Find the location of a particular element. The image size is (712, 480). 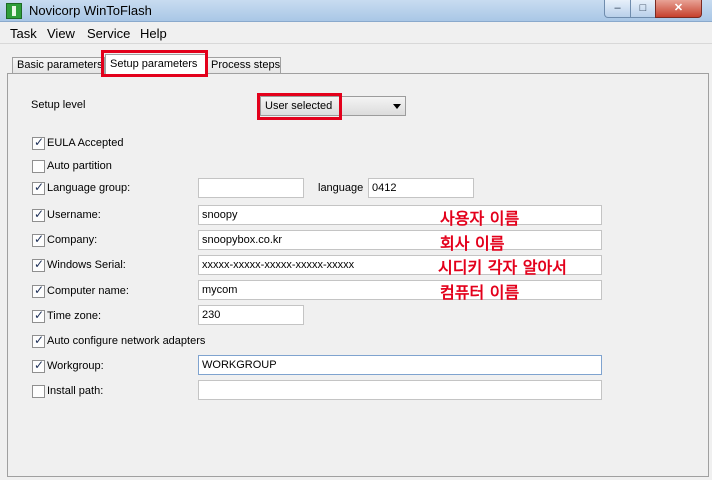

eula-checkbox is located at coordinates (38, 142).